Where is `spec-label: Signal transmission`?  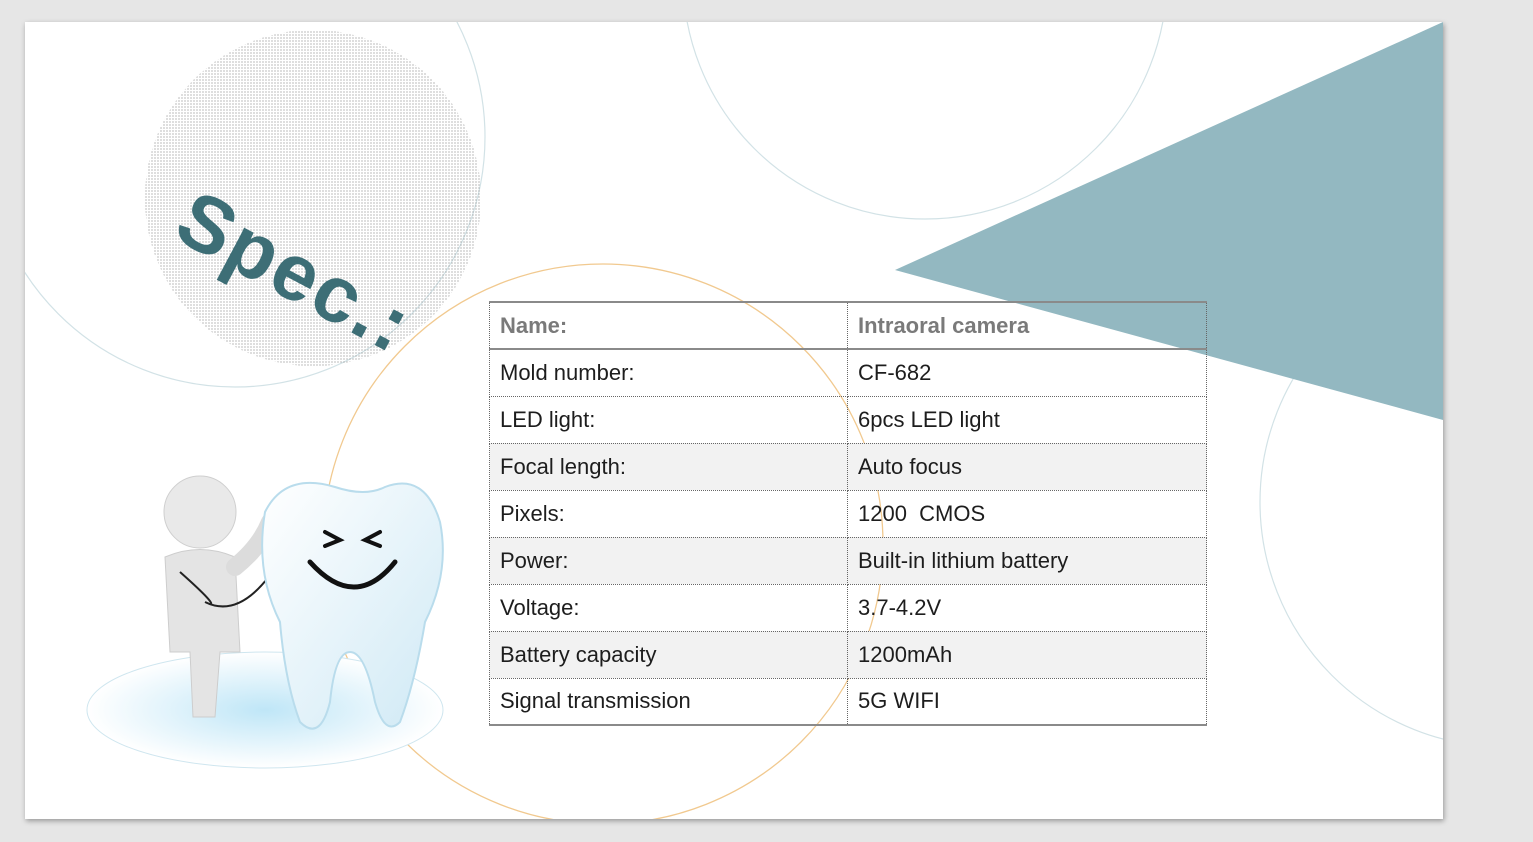
spec-label: Signal transmission is located at coordinates (668, 702).